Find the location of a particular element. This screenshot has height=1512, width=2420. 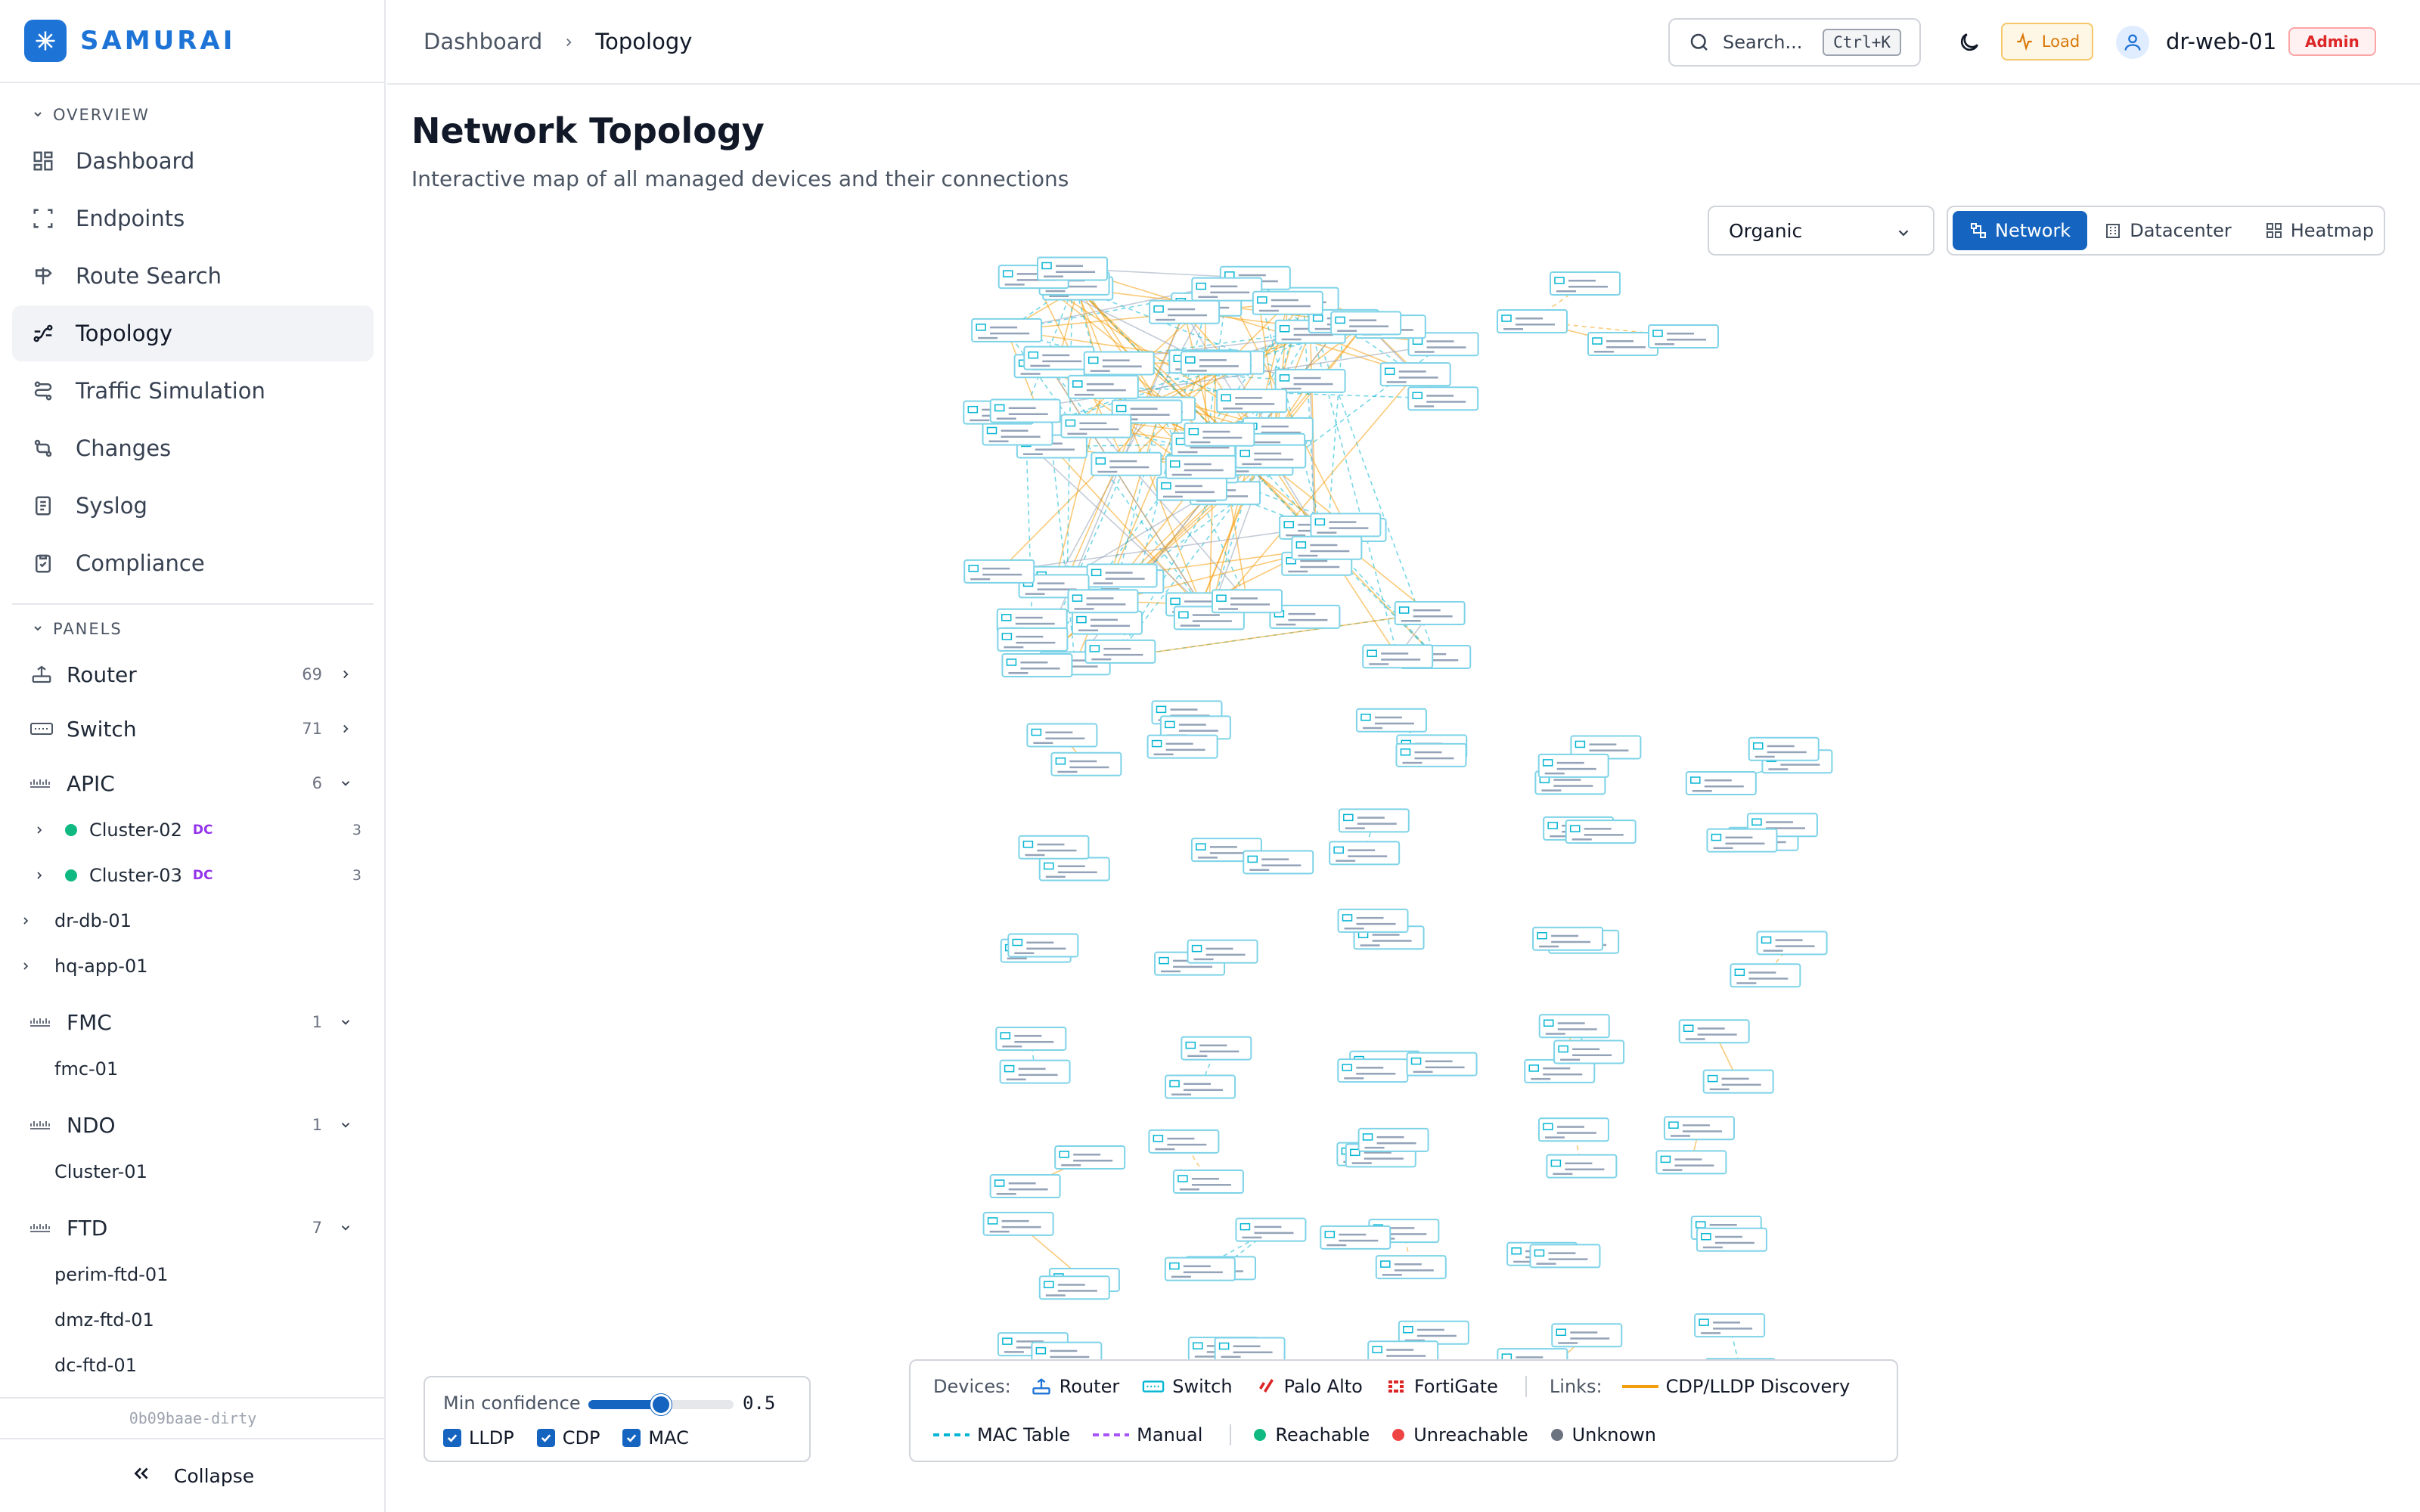

overview-section-toggle: OVERVIEW is located at coordinates (75, 115).